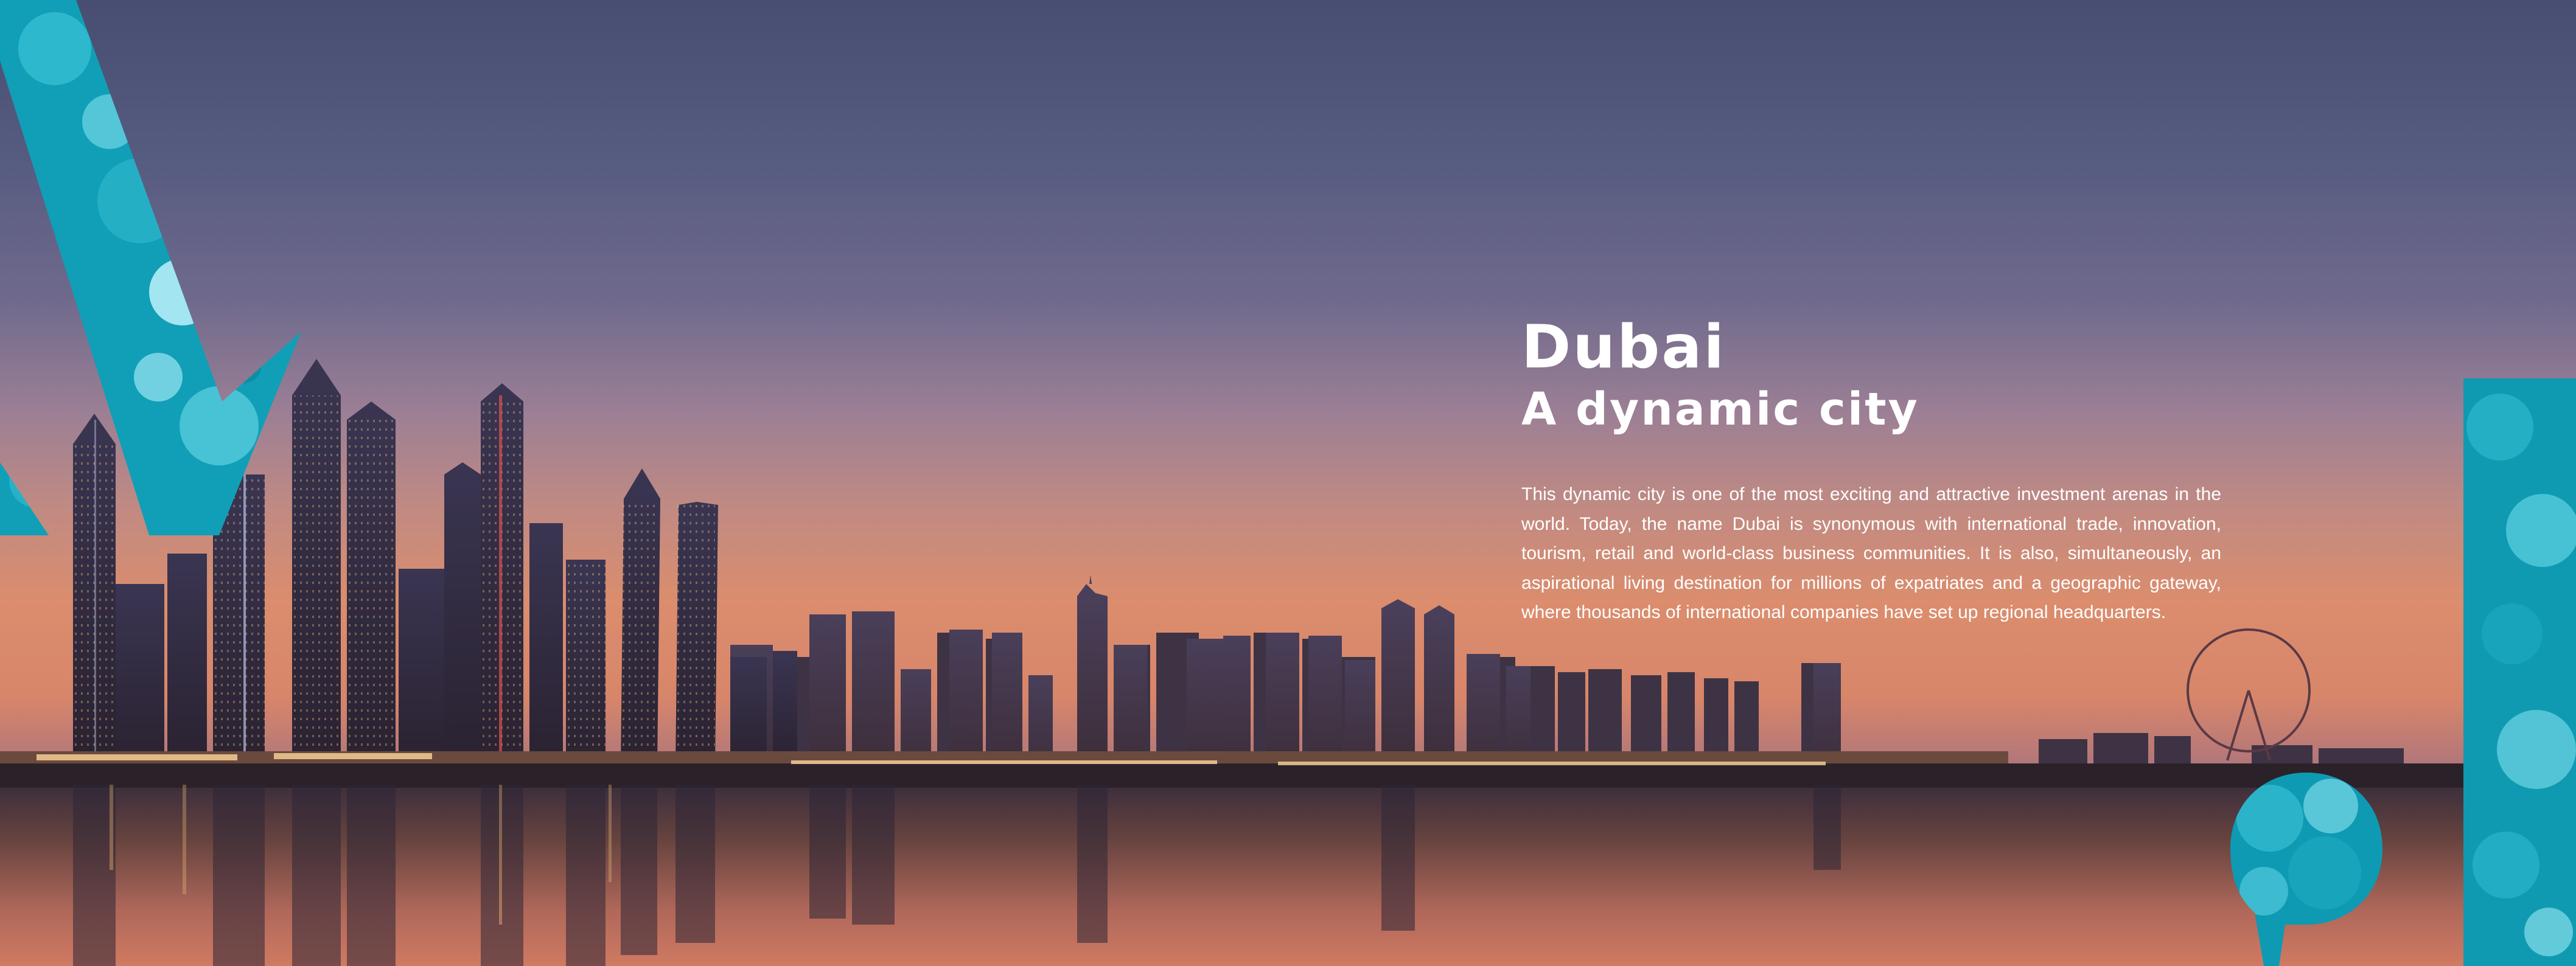  I want to click on teal-quote-graphic, so click(2306, 869).